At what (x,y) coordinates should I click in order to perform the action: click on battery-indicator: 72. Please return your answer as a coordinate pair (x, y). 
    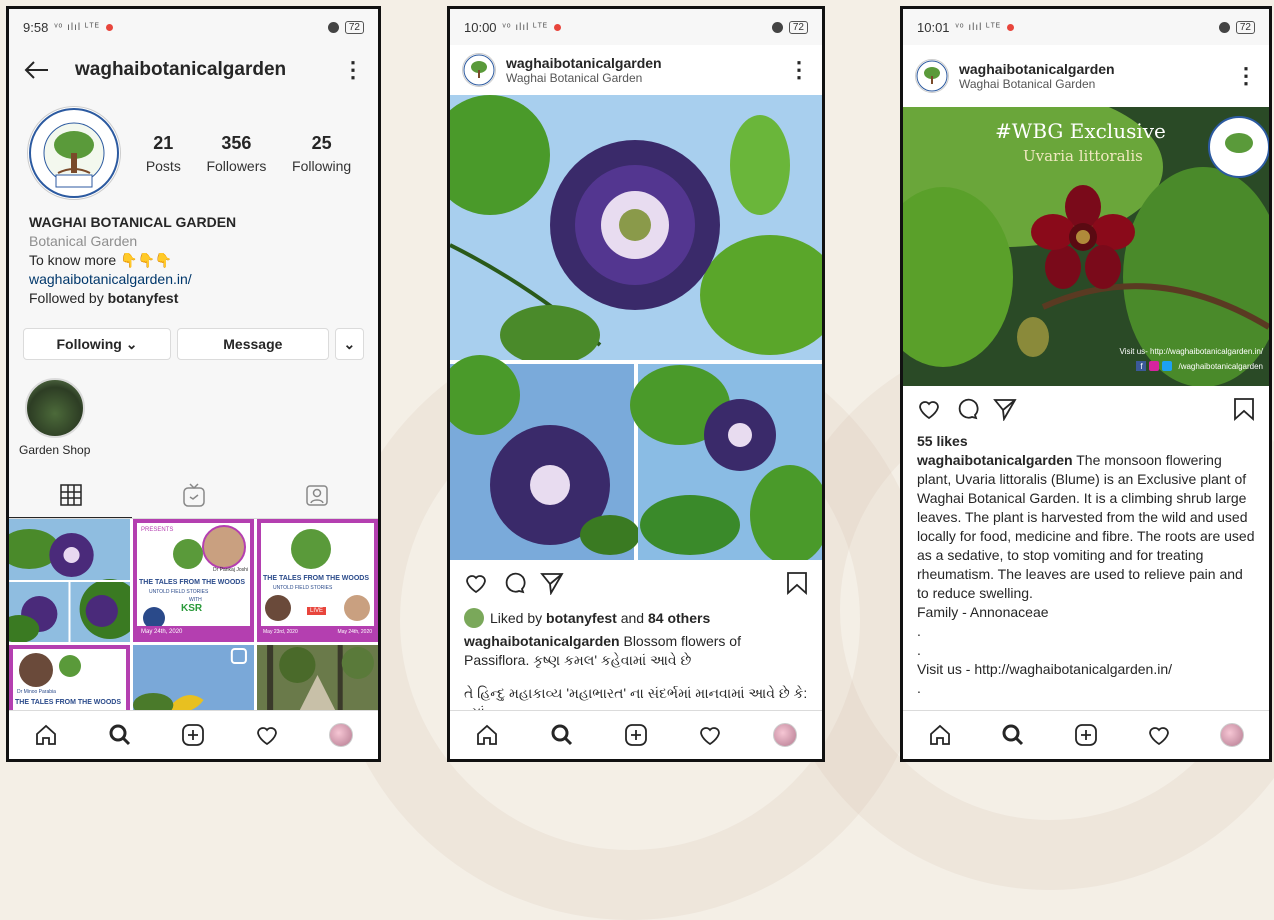
    Looking at the image, I should click on (354, 27).